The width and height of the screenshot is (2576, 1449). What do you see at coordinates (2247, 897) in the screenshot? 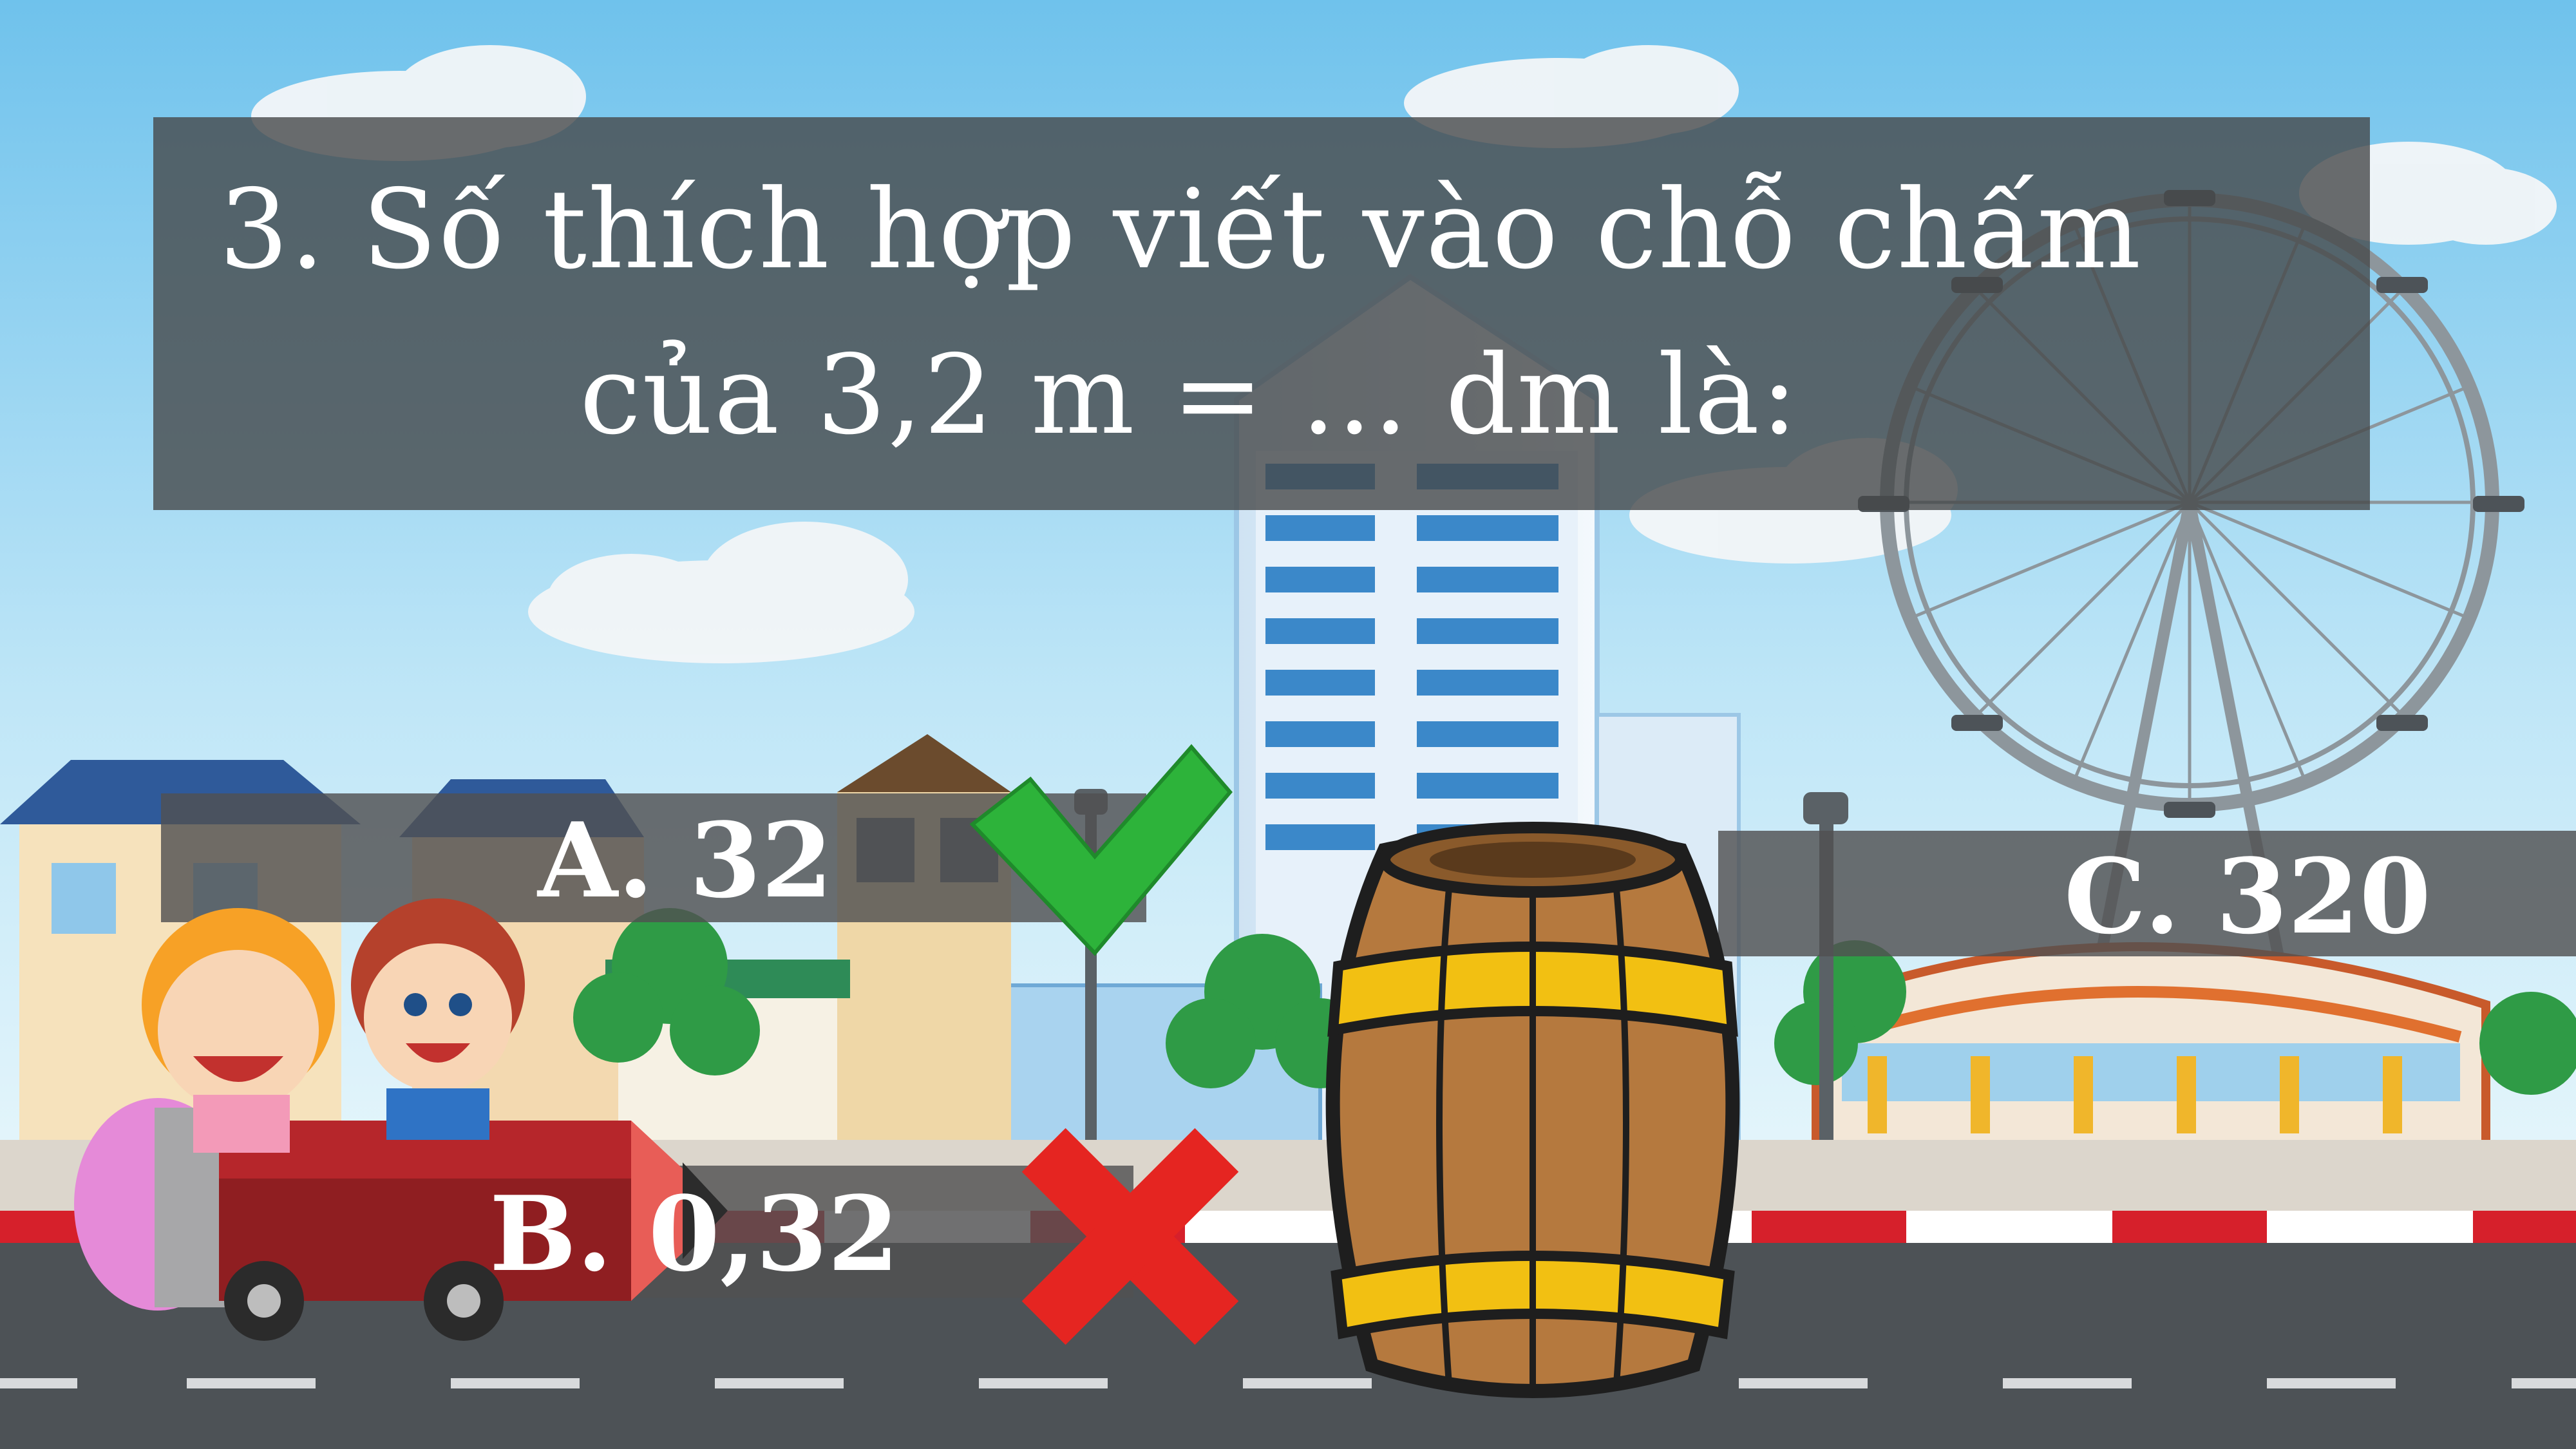
I see `answer-c: C. 320` at bounding box center [2247, 897].